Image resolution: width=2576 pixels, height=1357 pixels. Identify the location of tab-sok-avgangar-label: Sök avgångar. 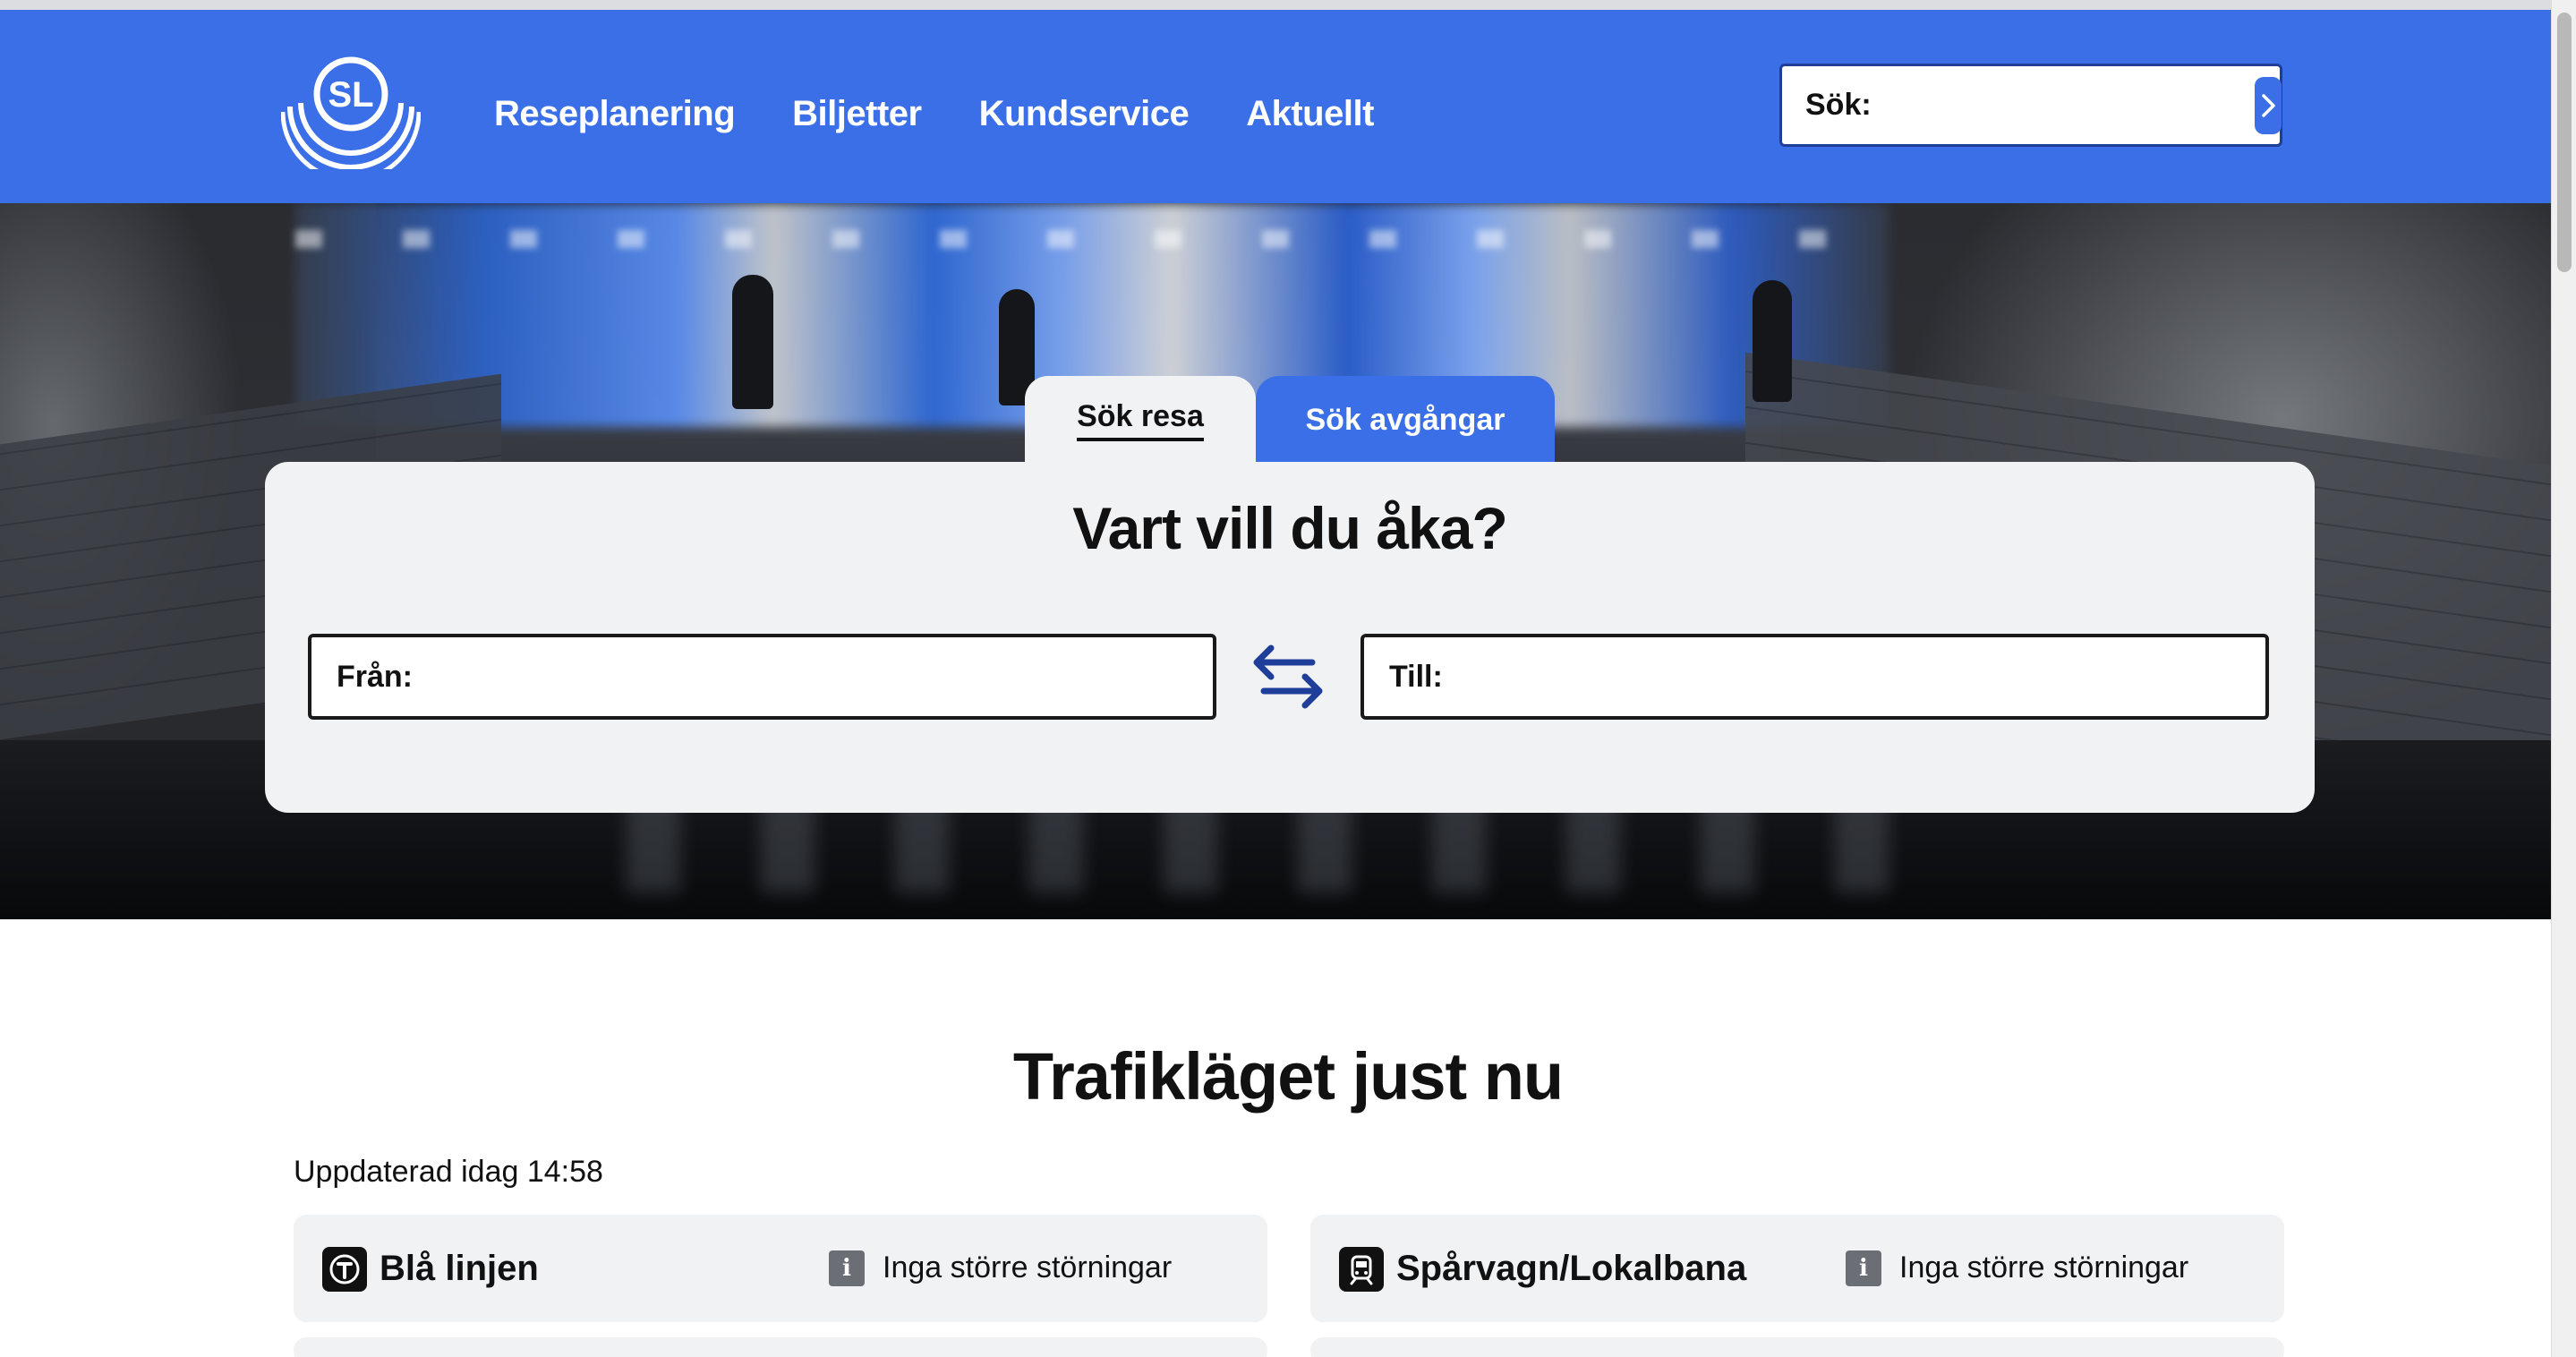
(1405, 419).